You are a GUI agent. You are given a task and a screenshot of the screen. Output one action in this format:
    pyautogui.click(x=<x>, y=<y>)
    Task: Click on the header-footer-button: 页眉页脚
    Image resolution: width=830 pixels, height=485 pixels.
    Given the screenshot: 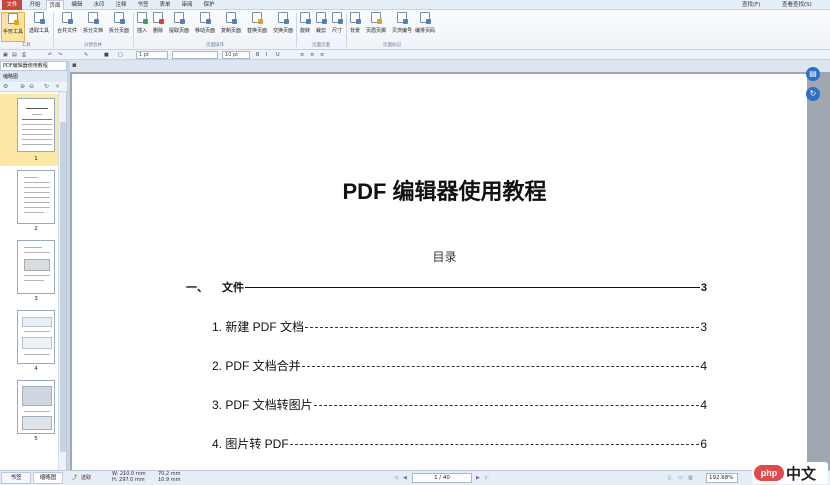 What is the action you would take?
    pyautogui.click(x=376, y=27)
    